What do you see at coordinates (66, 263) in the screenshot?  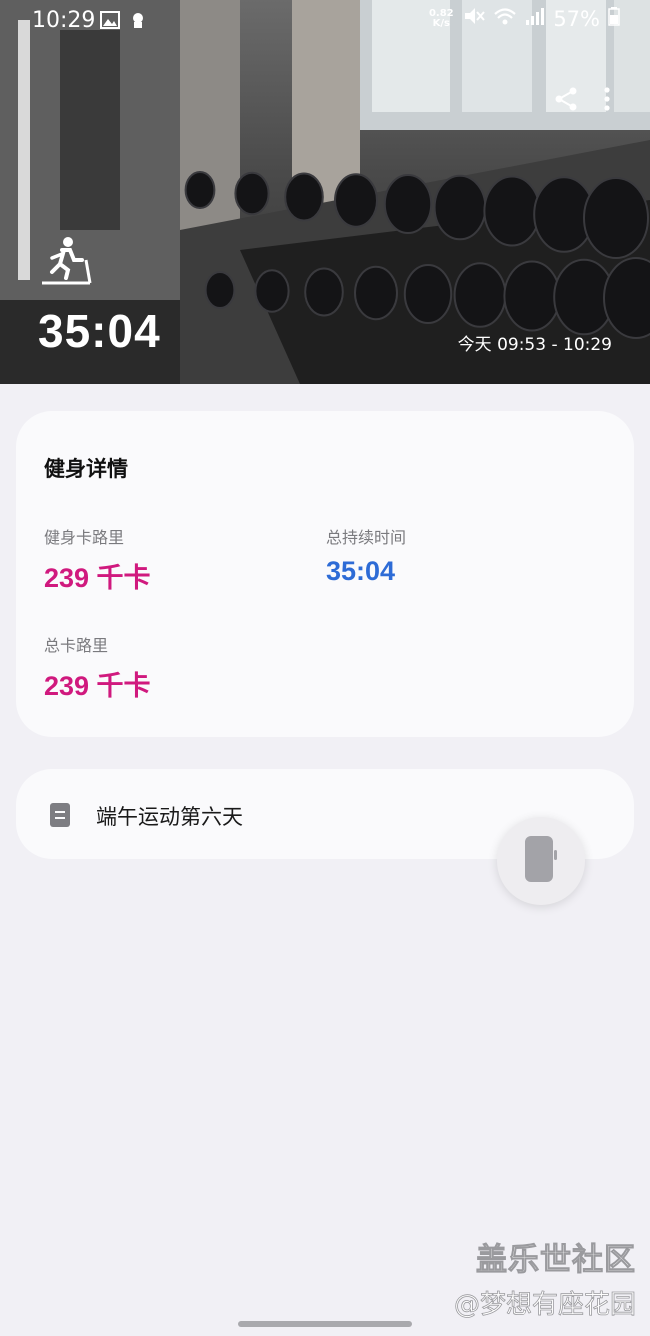 I see `treadmill-icon` at bounding box center [66, 263].